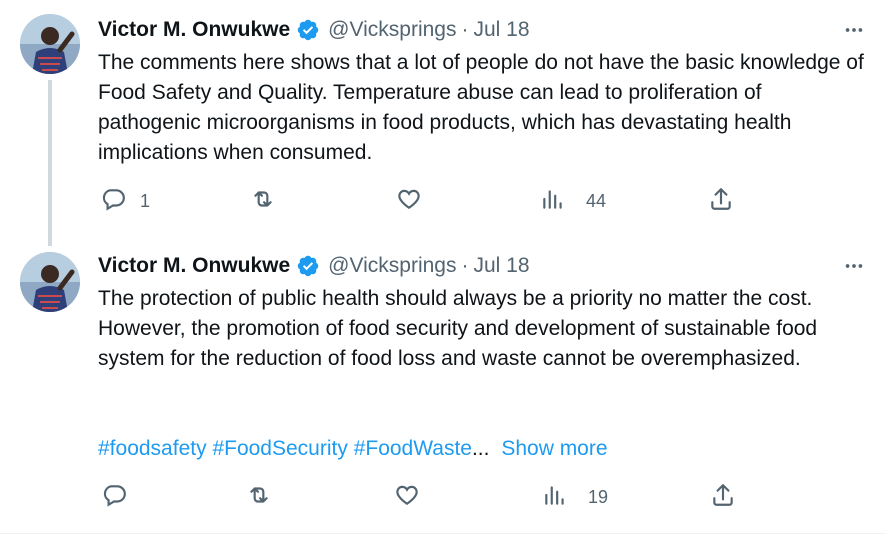  Describe the element at coordinates (443, 497) in the screenshot. I see `tweet-actions: 19` at that location.